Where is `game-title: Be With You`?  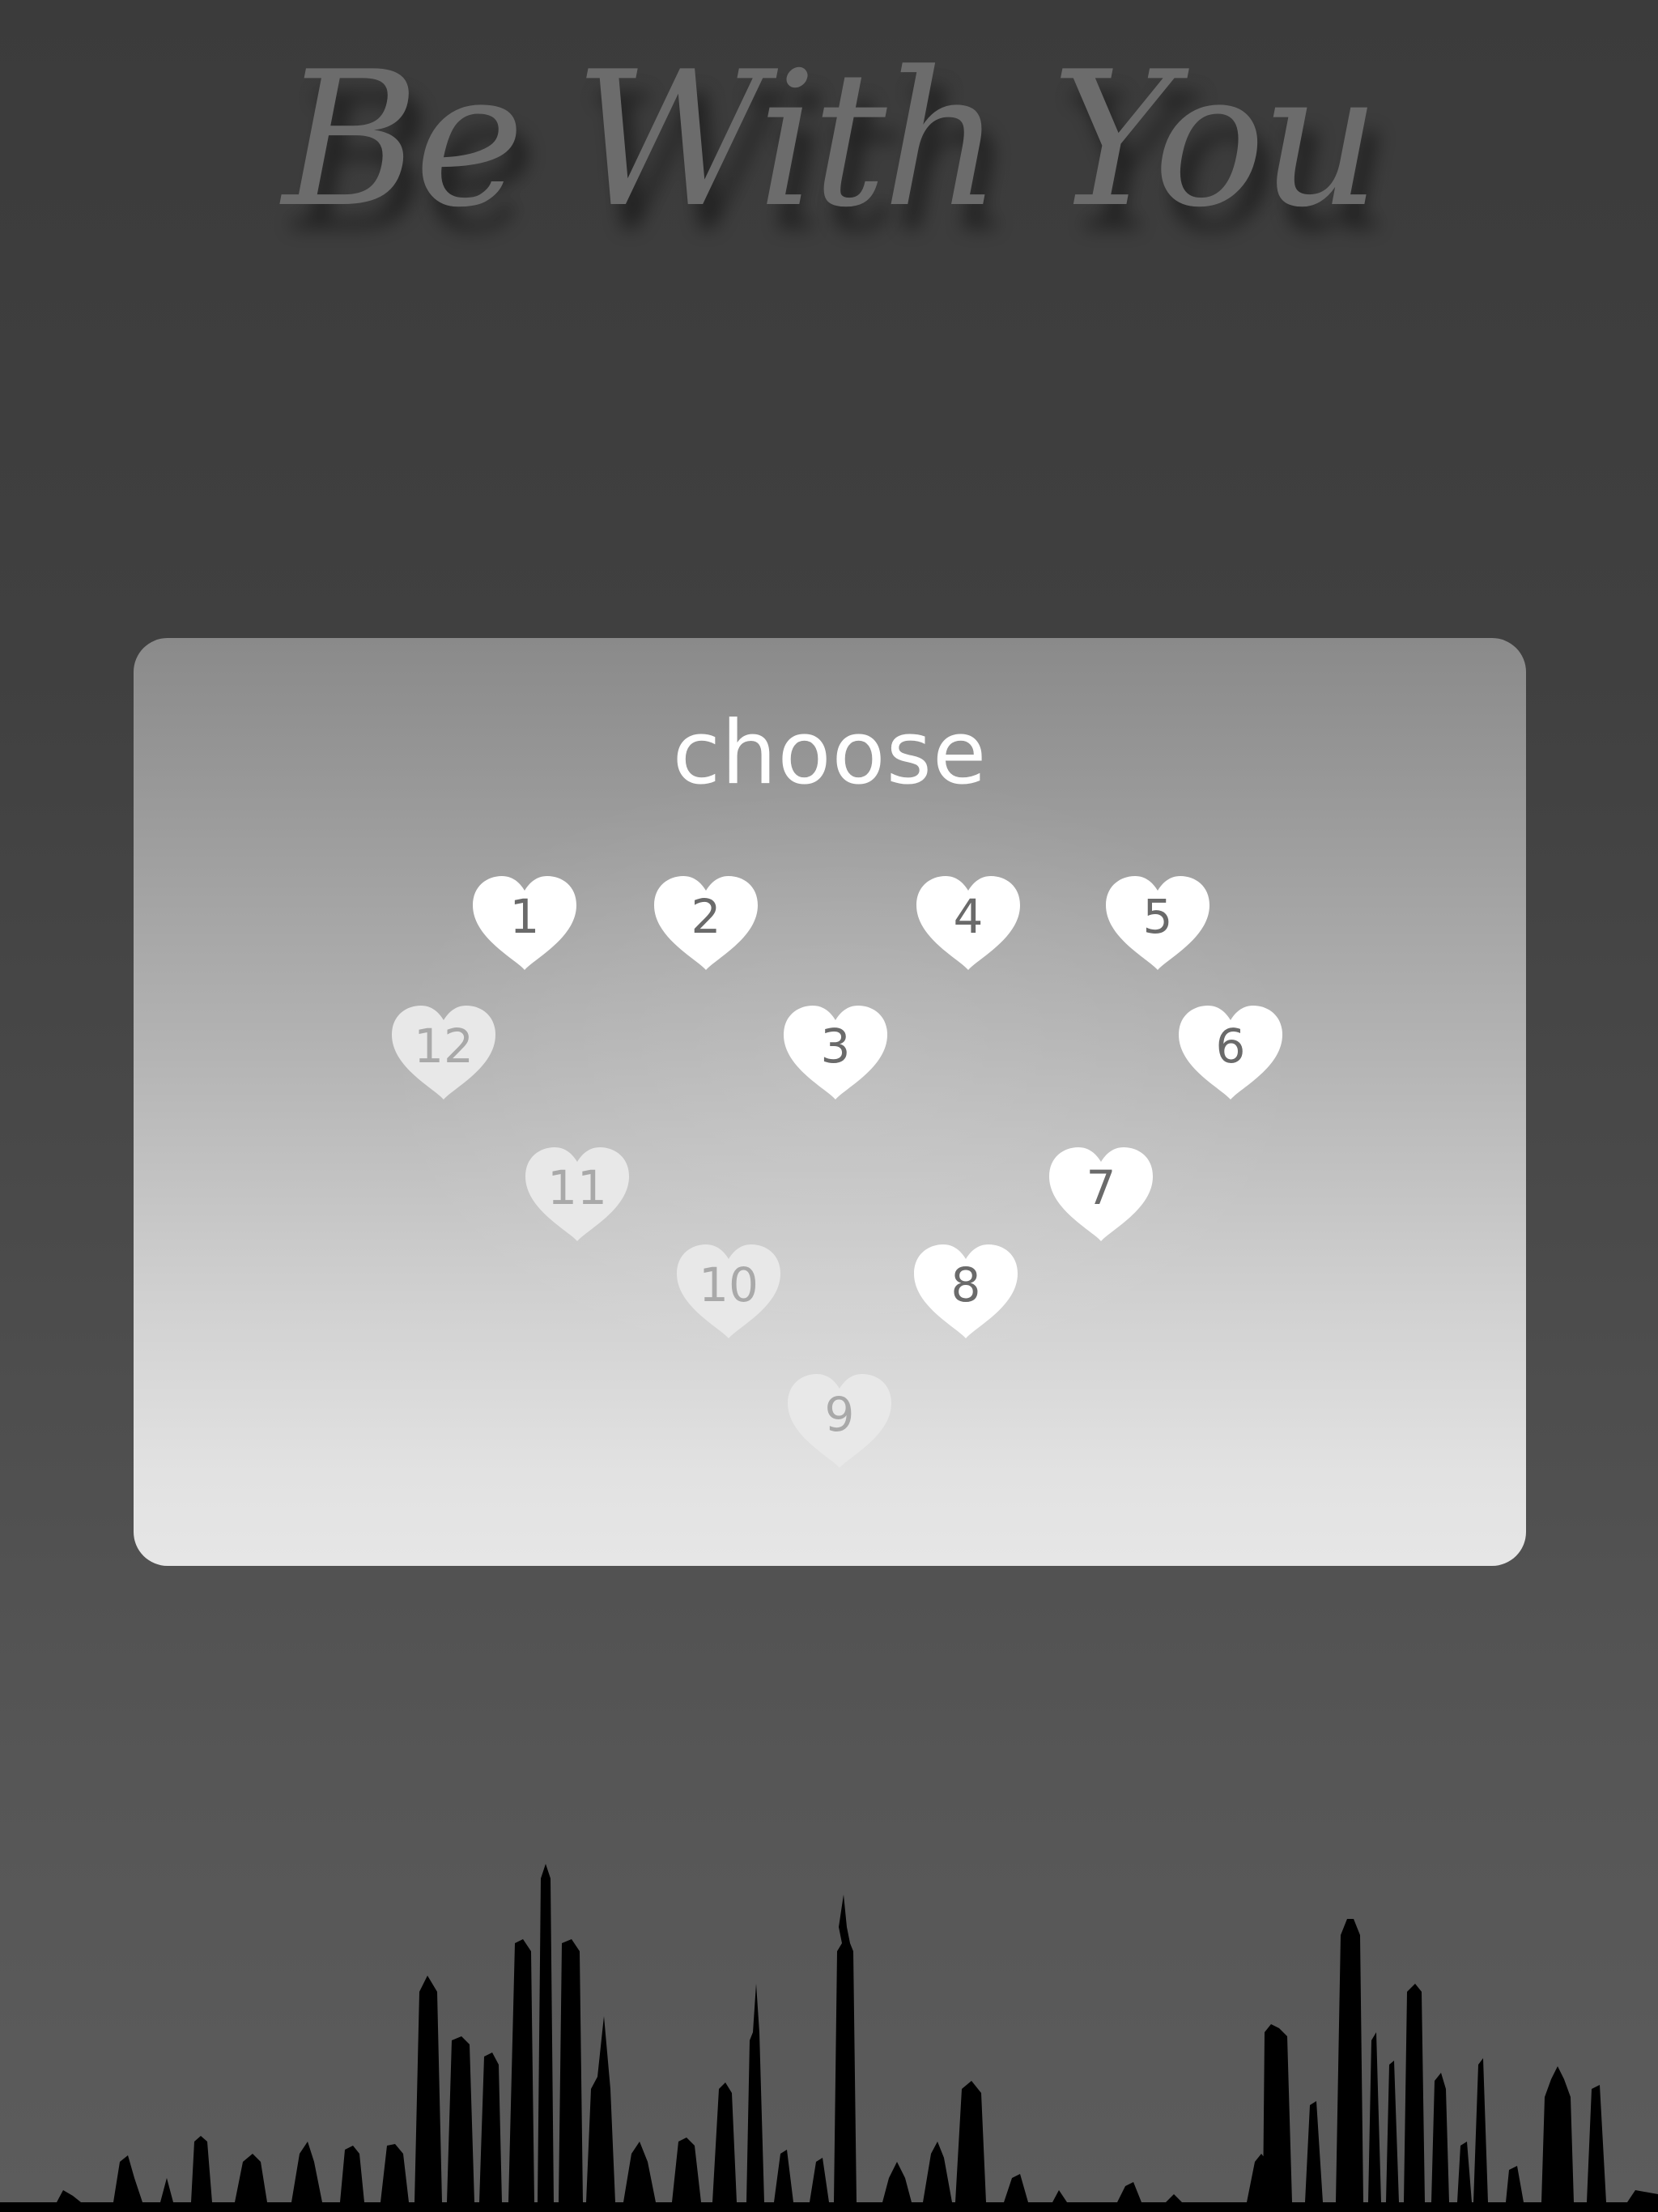 game-title: Be With You is located at coordinates (831, 140).